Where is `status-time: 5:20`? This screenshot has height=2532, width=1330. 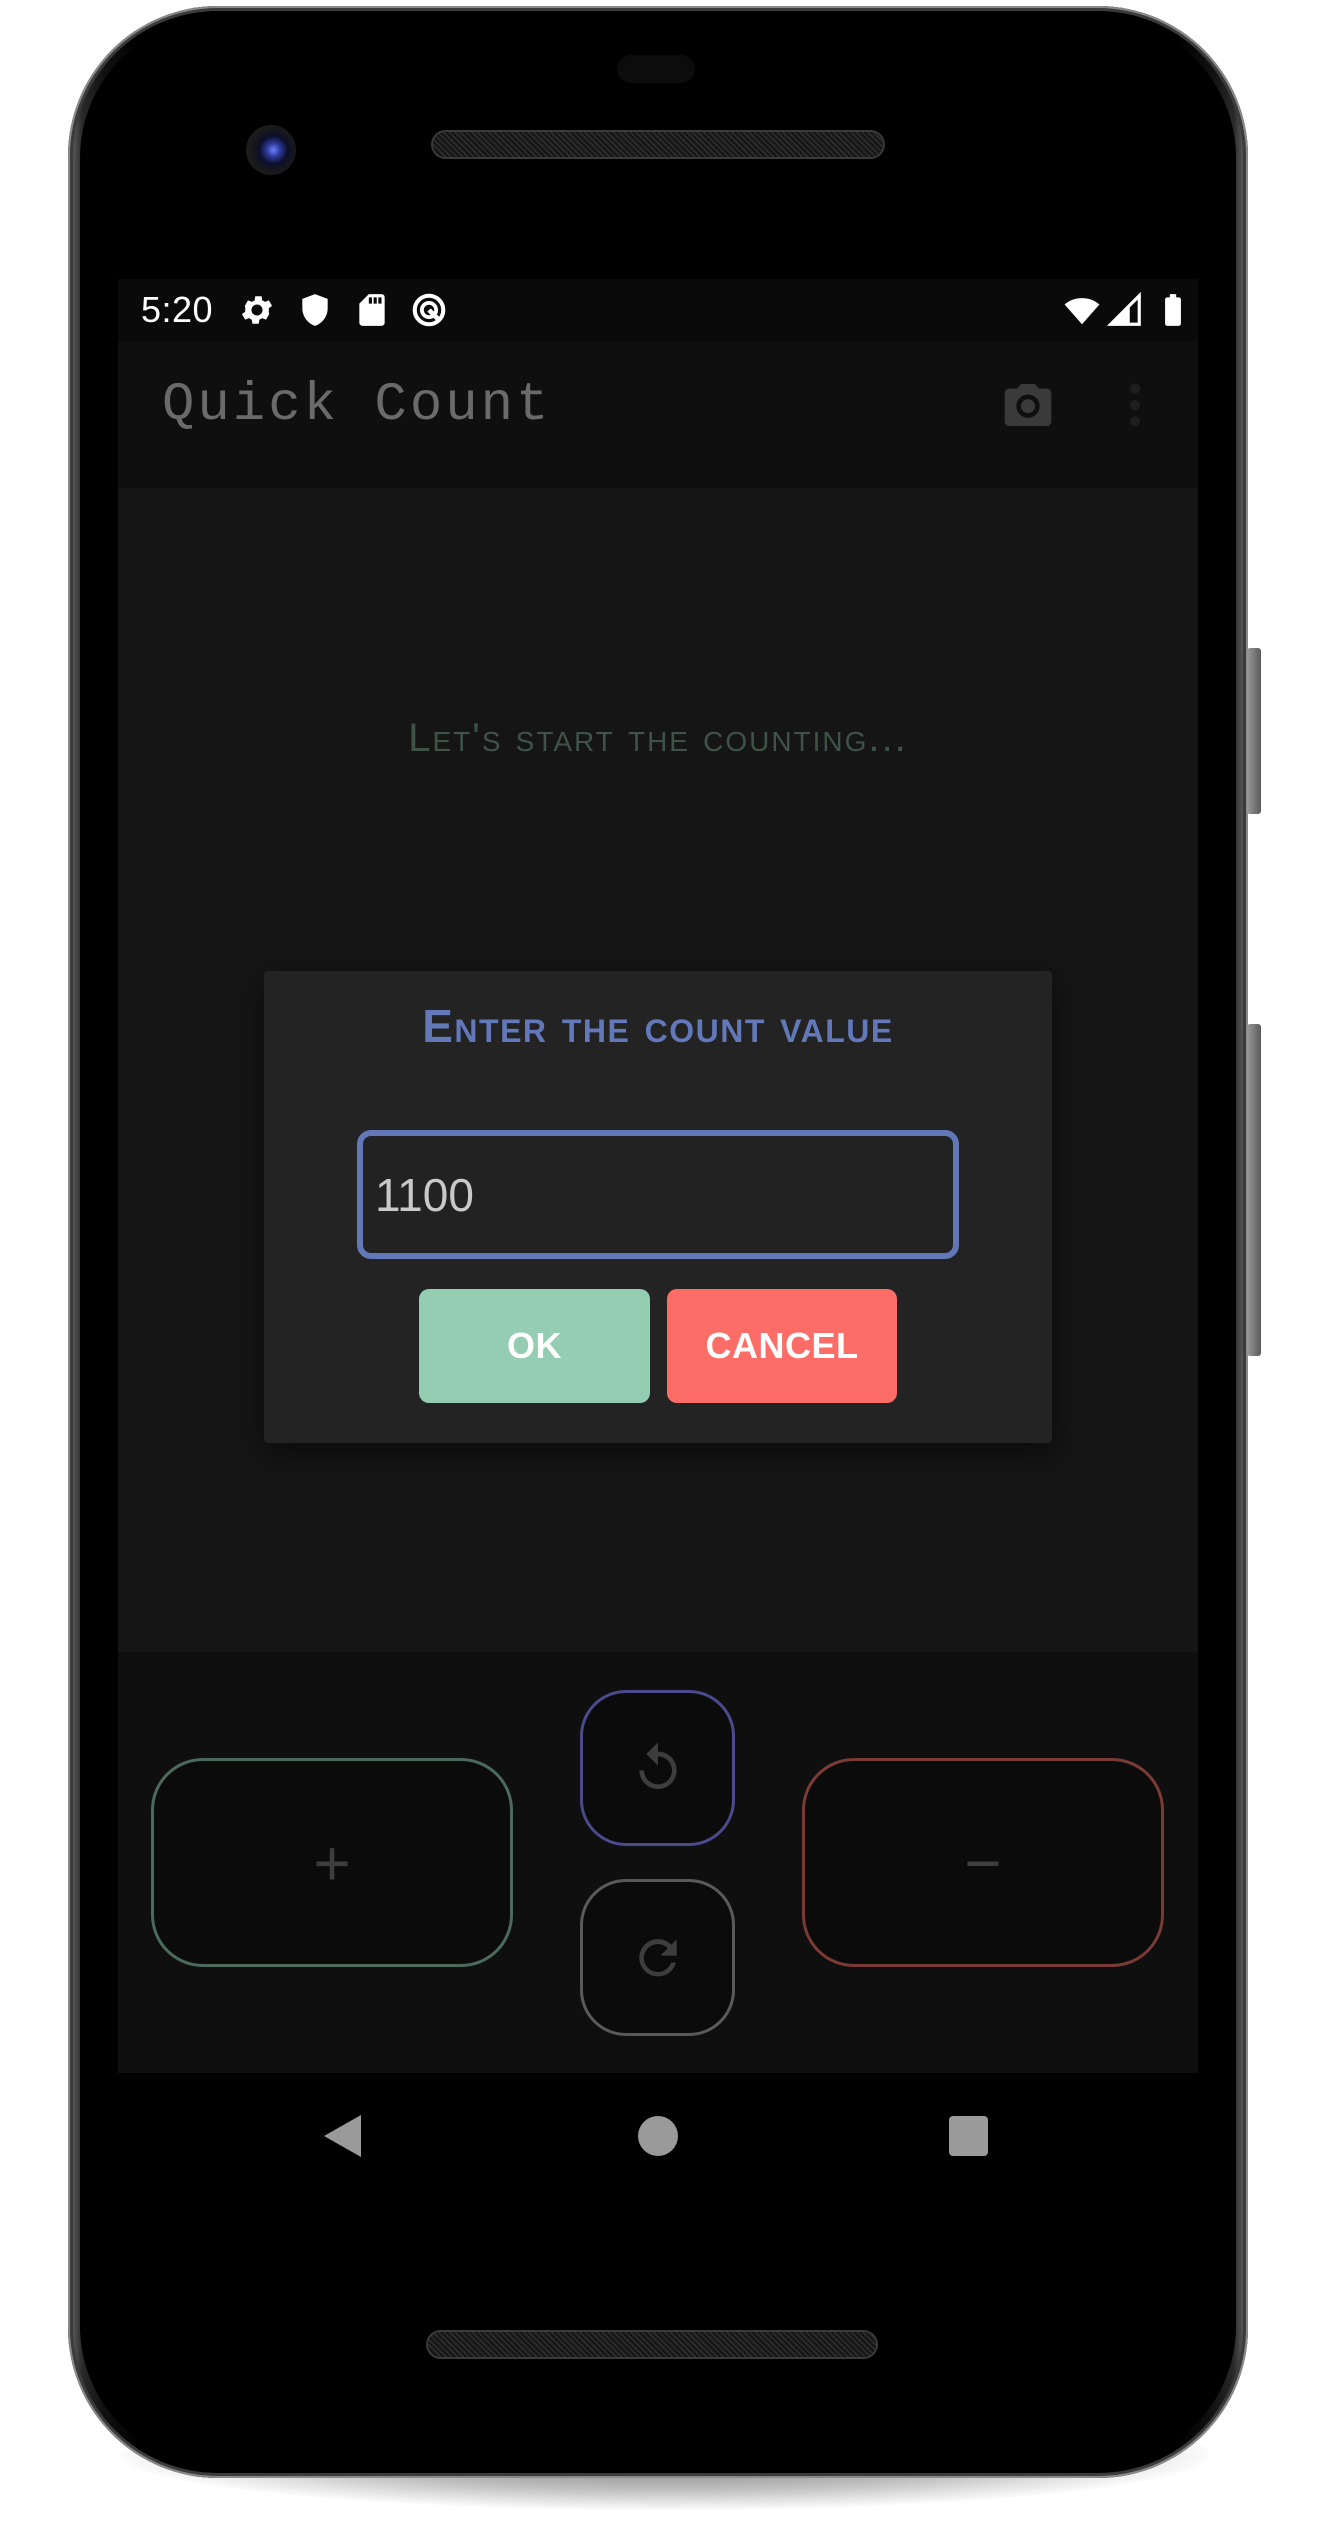 status-time: 5:20 is located at coordinates (177, 309).